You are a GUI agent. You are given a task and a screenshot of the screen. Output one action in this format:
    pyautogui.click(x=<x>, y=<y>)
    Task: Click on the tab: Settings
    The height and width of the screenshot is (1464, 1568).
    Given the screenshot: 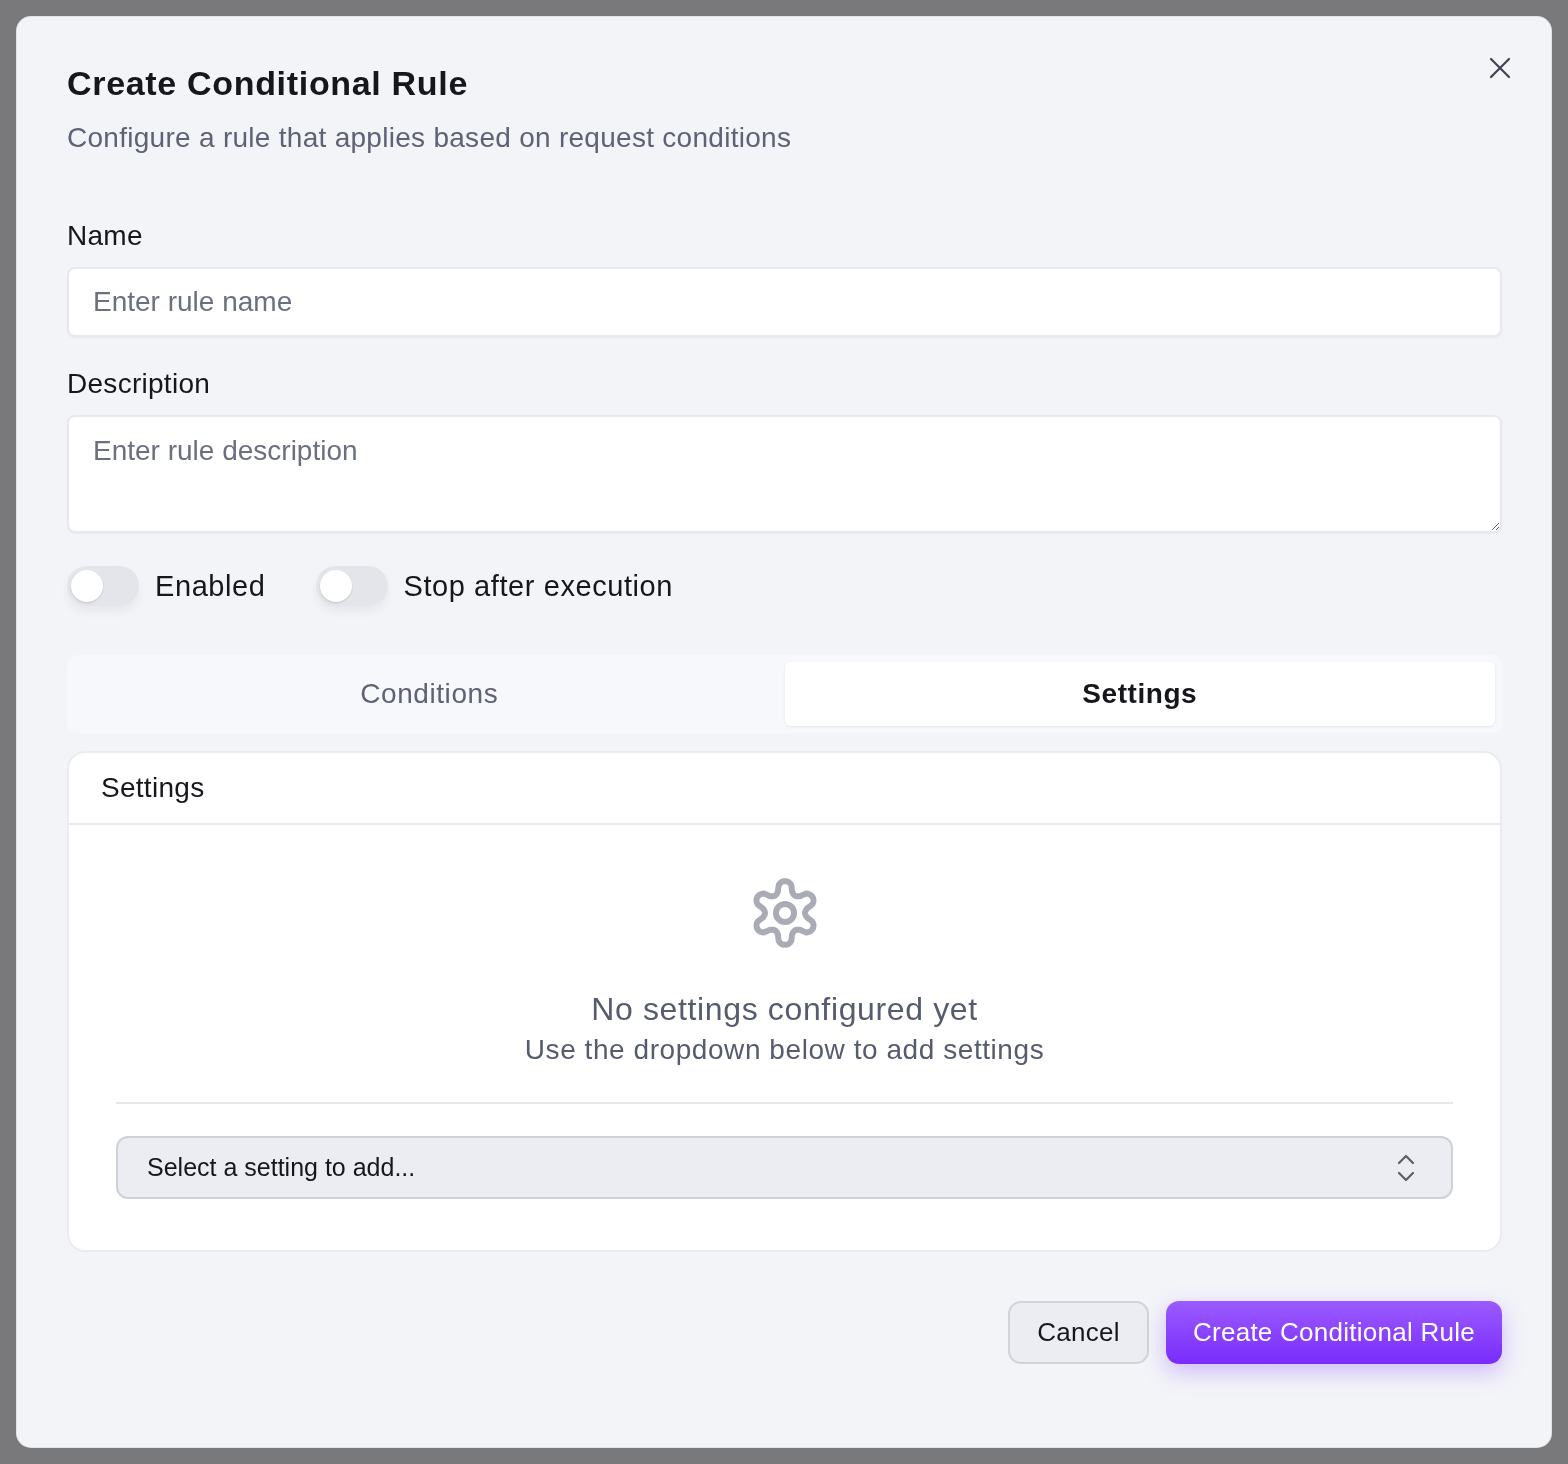 What is the action you would take?
    pyautogui.click(x=1139, y=694)
    